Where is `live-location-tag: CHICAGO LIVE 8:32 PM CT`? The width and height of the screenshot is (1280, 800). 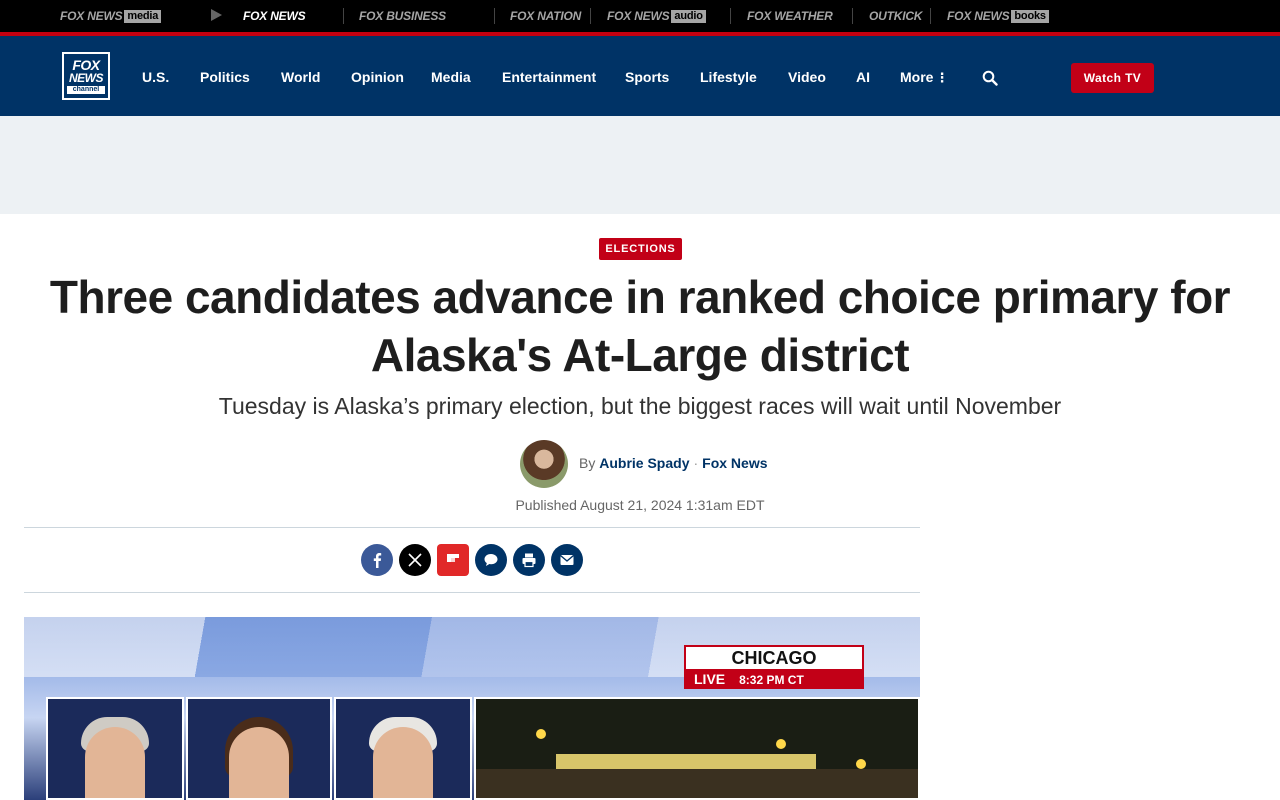
live-location-tag: CHICAGO LIVE 8:32 PM CT is located at coordinates (774, 667).